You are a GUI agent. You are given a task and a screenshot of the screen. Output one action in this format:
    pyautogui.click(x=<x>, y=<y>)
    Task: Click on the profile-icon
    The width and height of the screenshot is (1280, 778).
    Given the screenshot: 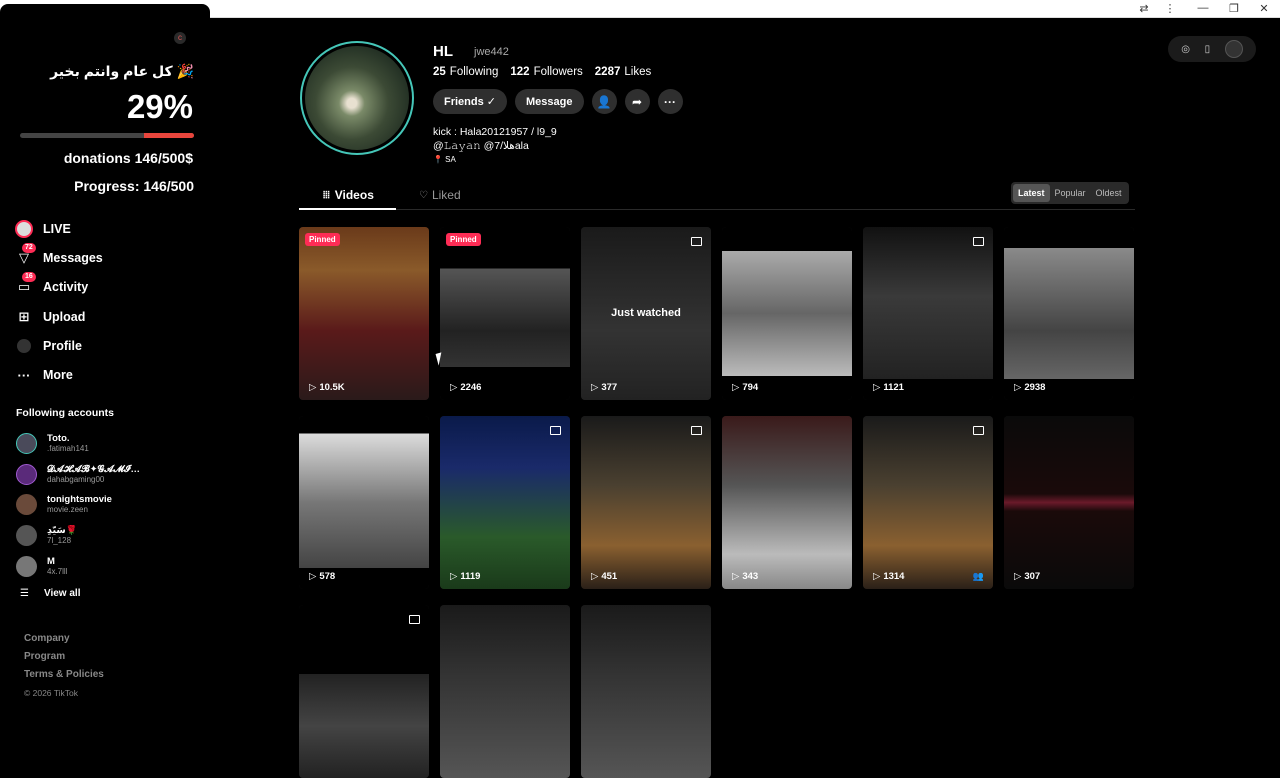 What is the action you would take?
    pyautogui.click(x=24, y=346)
    